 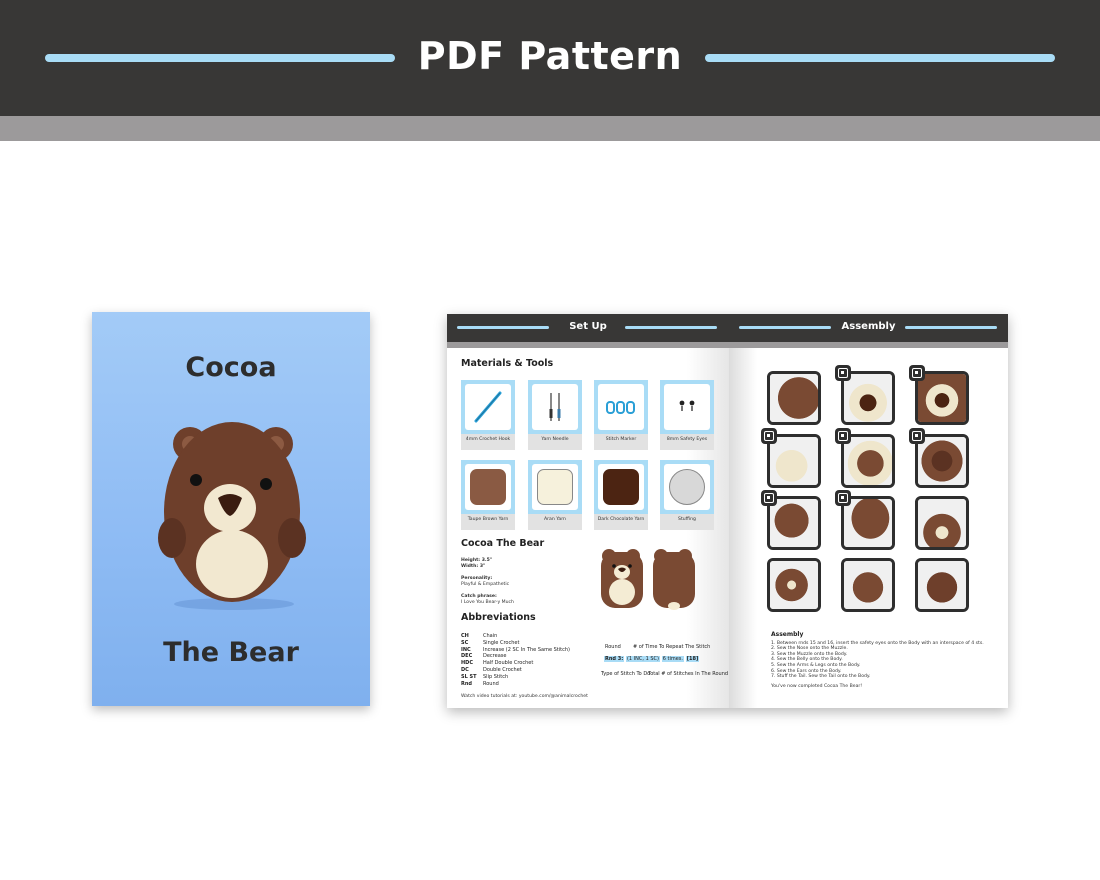 I want to click on yarn-card-chocolate: Dark Chocolate Yarn, so click(x=621, y=495).